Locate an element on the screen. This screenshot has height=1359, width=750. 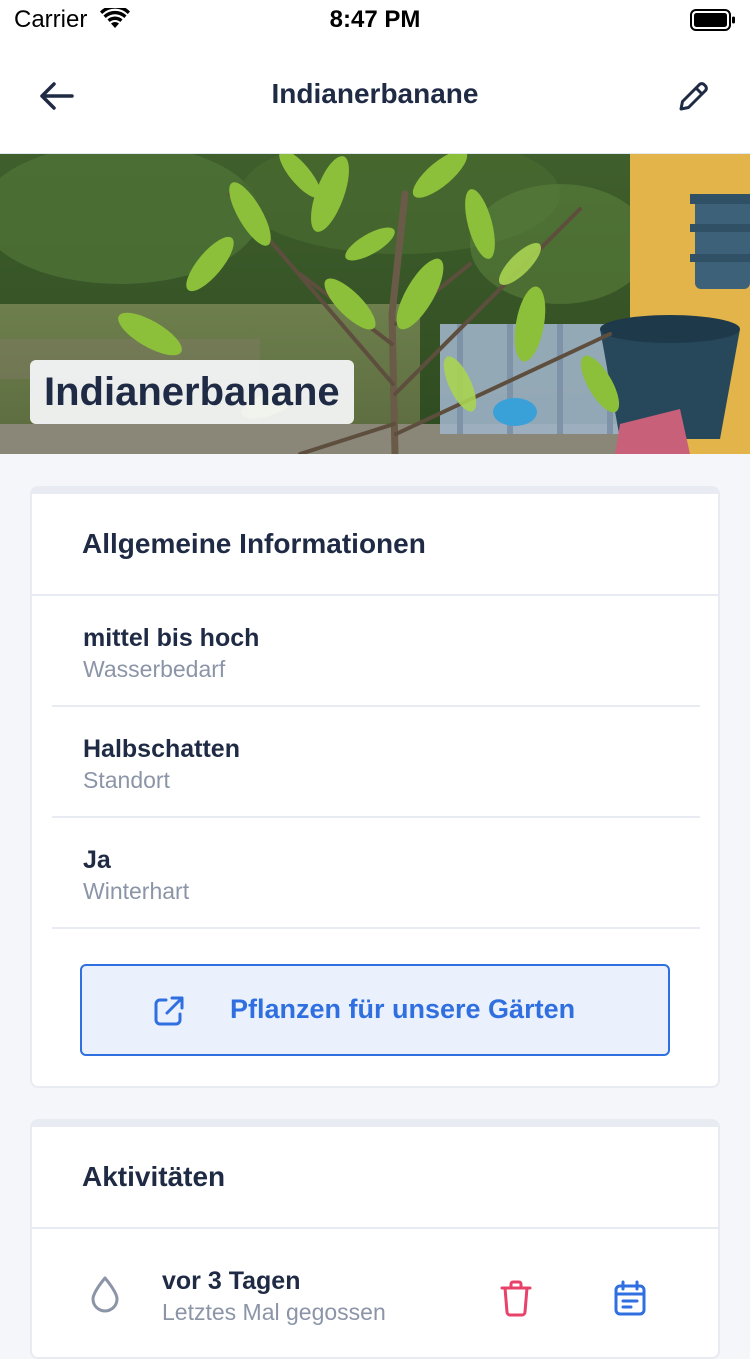
info-value: Halbschatten is located at coordinates (161, 749).